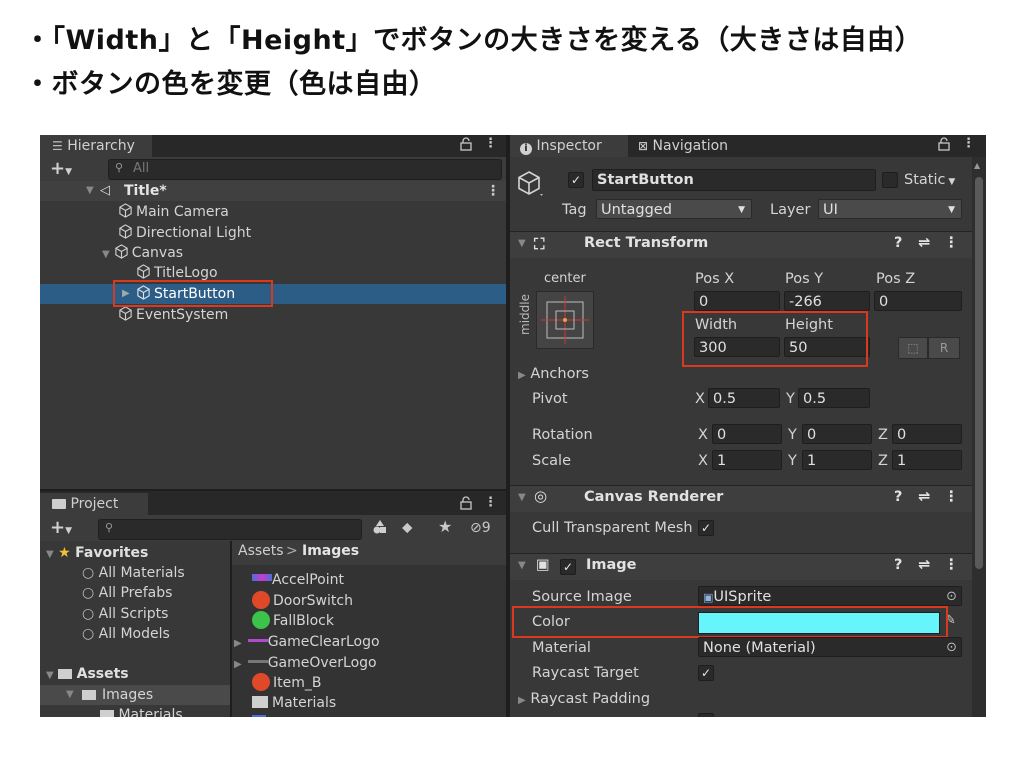 Image resolution: width=1024 pixels, height=768 pixels. What do you see at coordinates (307, 642) in the screenshot?
I see `file-gameclearlogo: ▶ GameClearLogo` at bounding box center [307, 642].